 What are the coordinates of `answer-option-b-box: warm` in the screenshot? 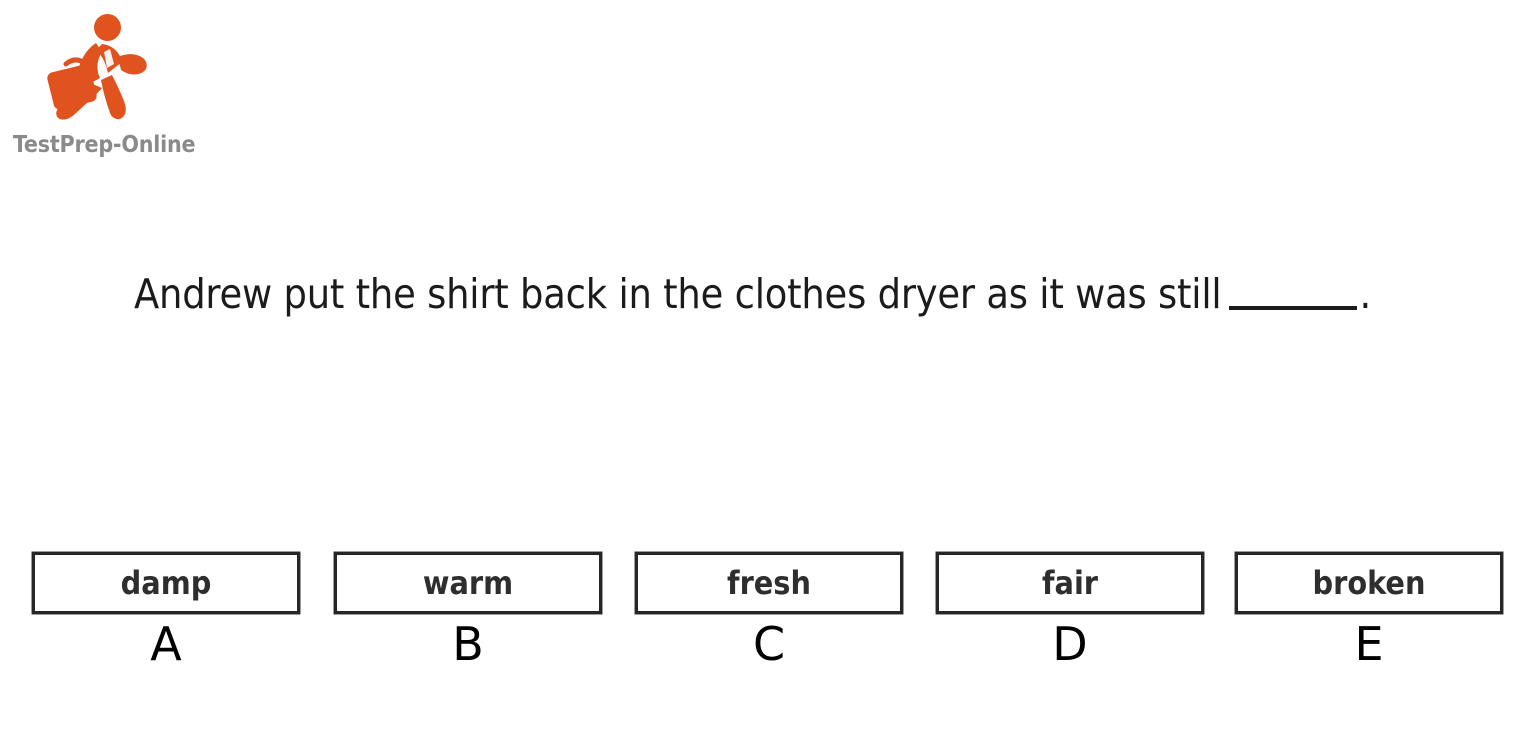 It's located at (468, 583).